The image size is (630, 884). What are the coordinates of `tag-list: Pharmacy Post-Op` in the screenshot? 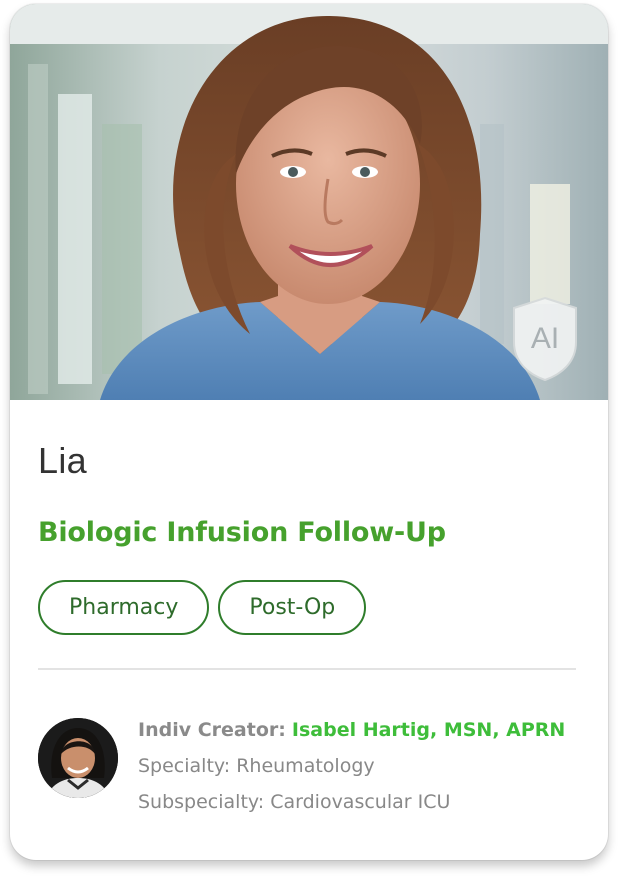 It's located at (202, 607).